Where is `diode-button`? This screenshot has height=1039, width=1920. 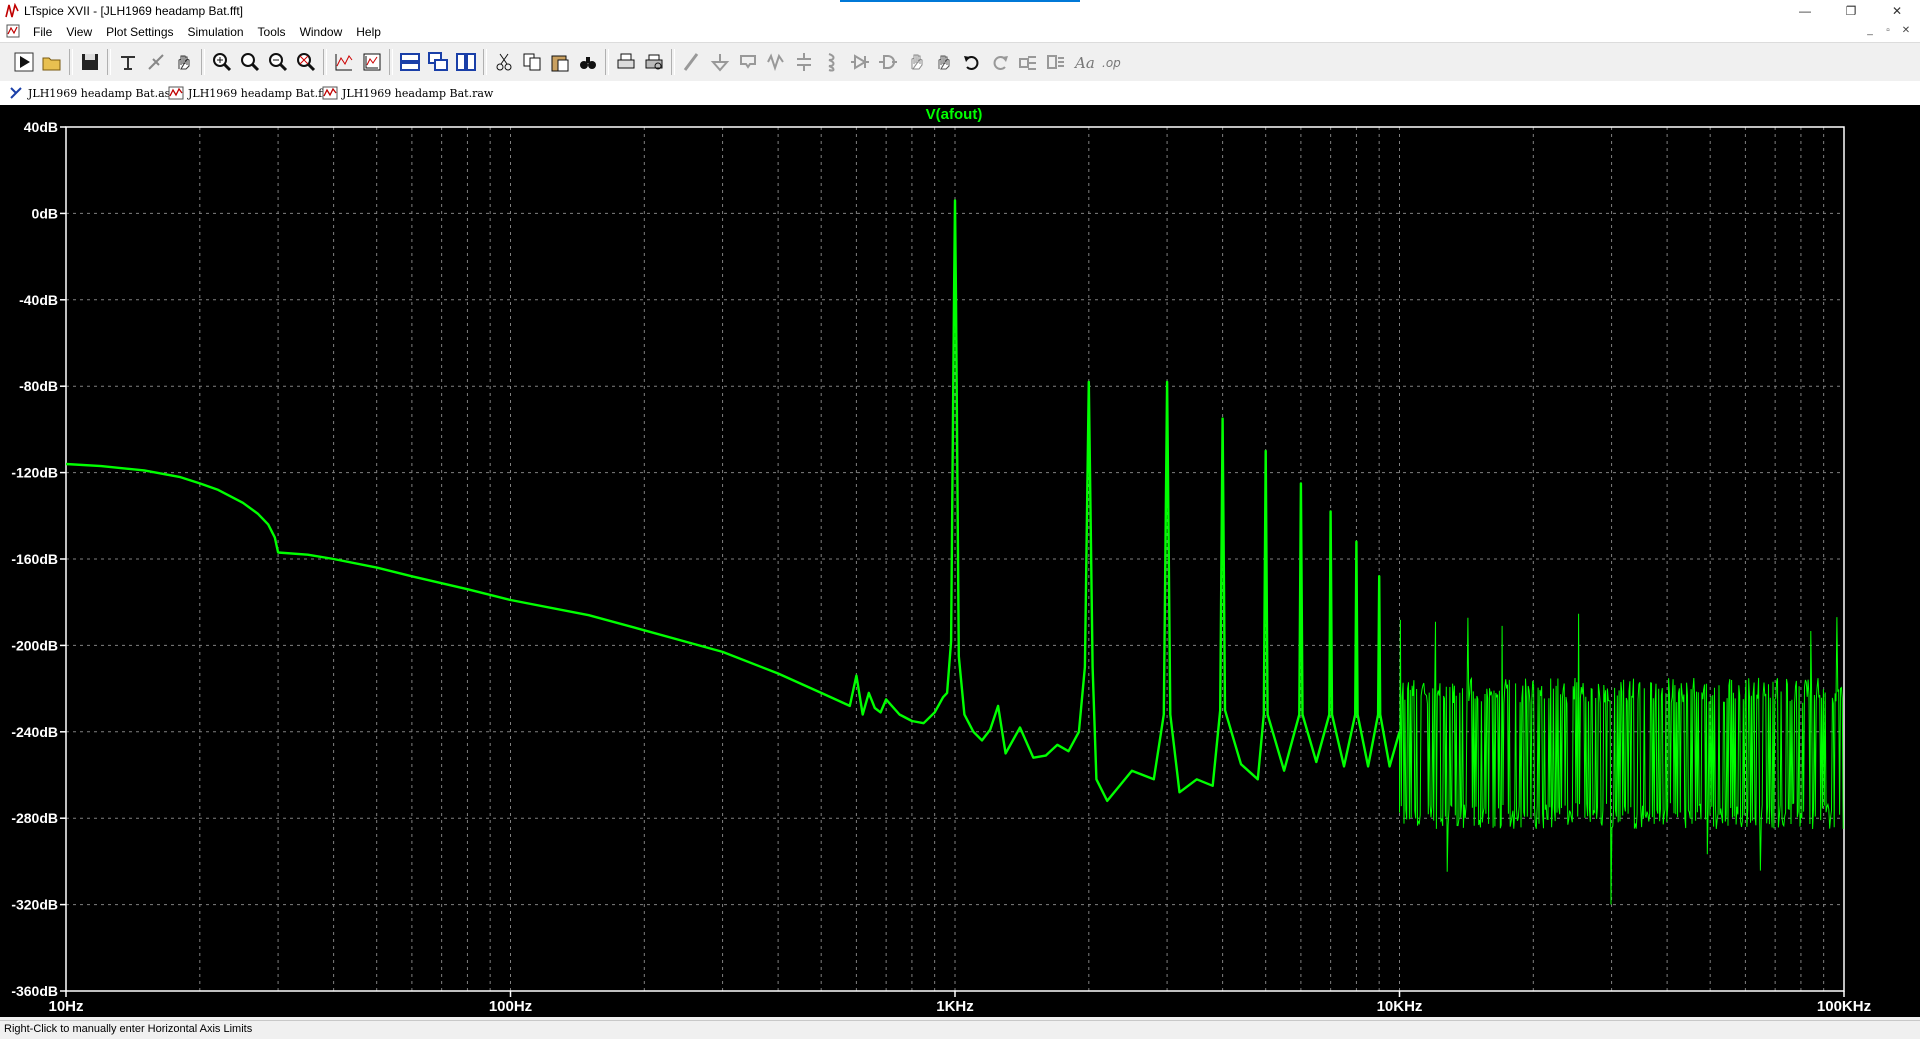 diode-button is located at coordinates (860, 62).